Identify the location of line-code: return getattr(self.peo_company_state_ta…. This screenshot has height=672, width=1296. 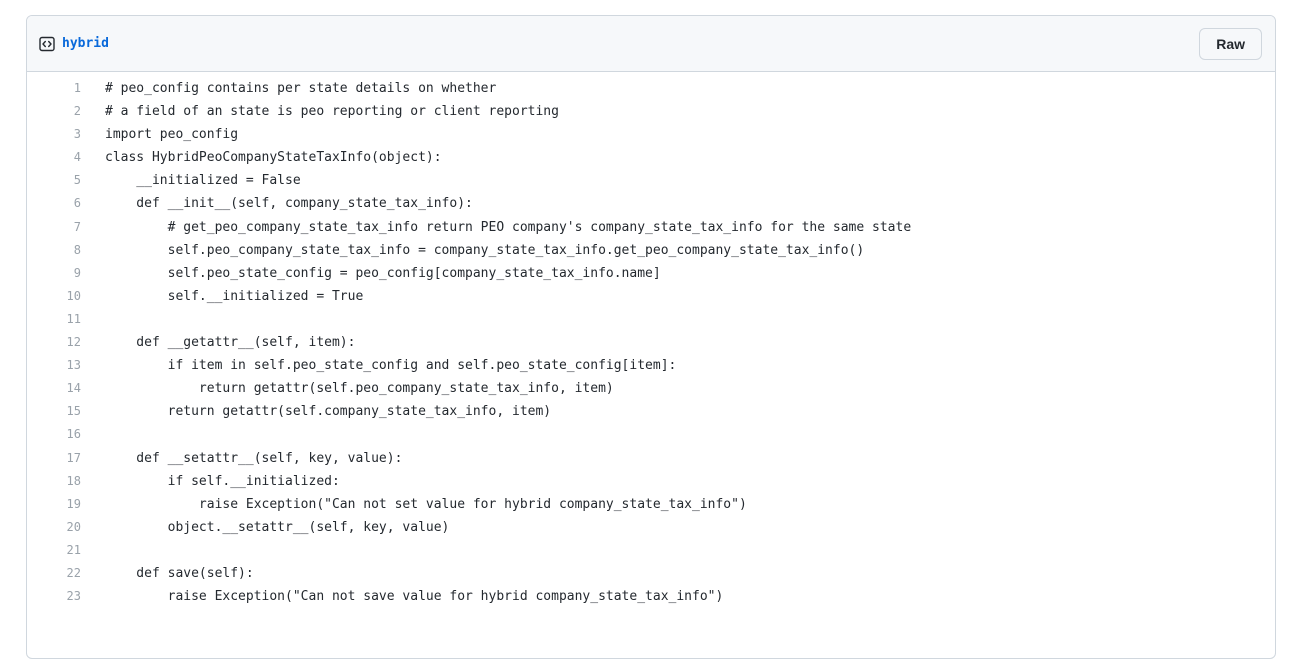
(359, 389).